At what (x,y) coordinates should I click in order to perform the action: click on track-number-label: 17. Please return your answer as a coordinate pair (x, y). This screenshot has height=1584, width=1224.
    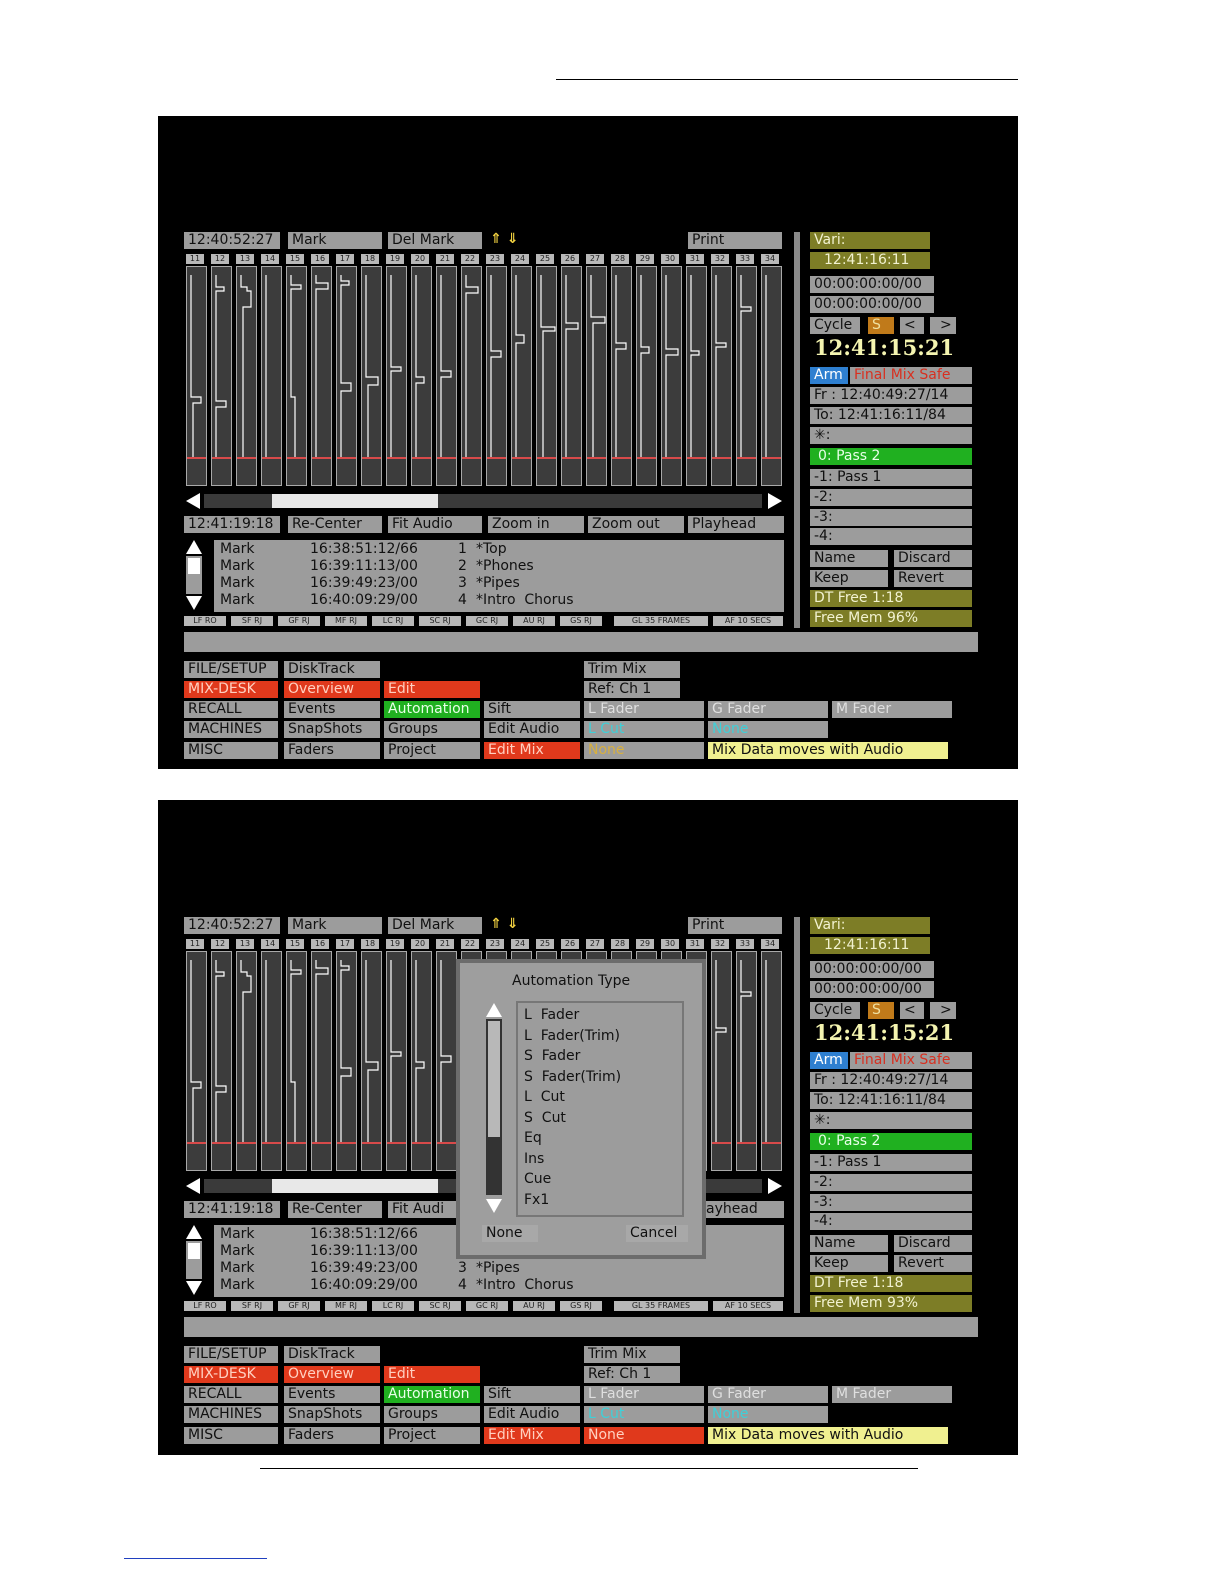
    Looking at the image, I should click on (345, 944).